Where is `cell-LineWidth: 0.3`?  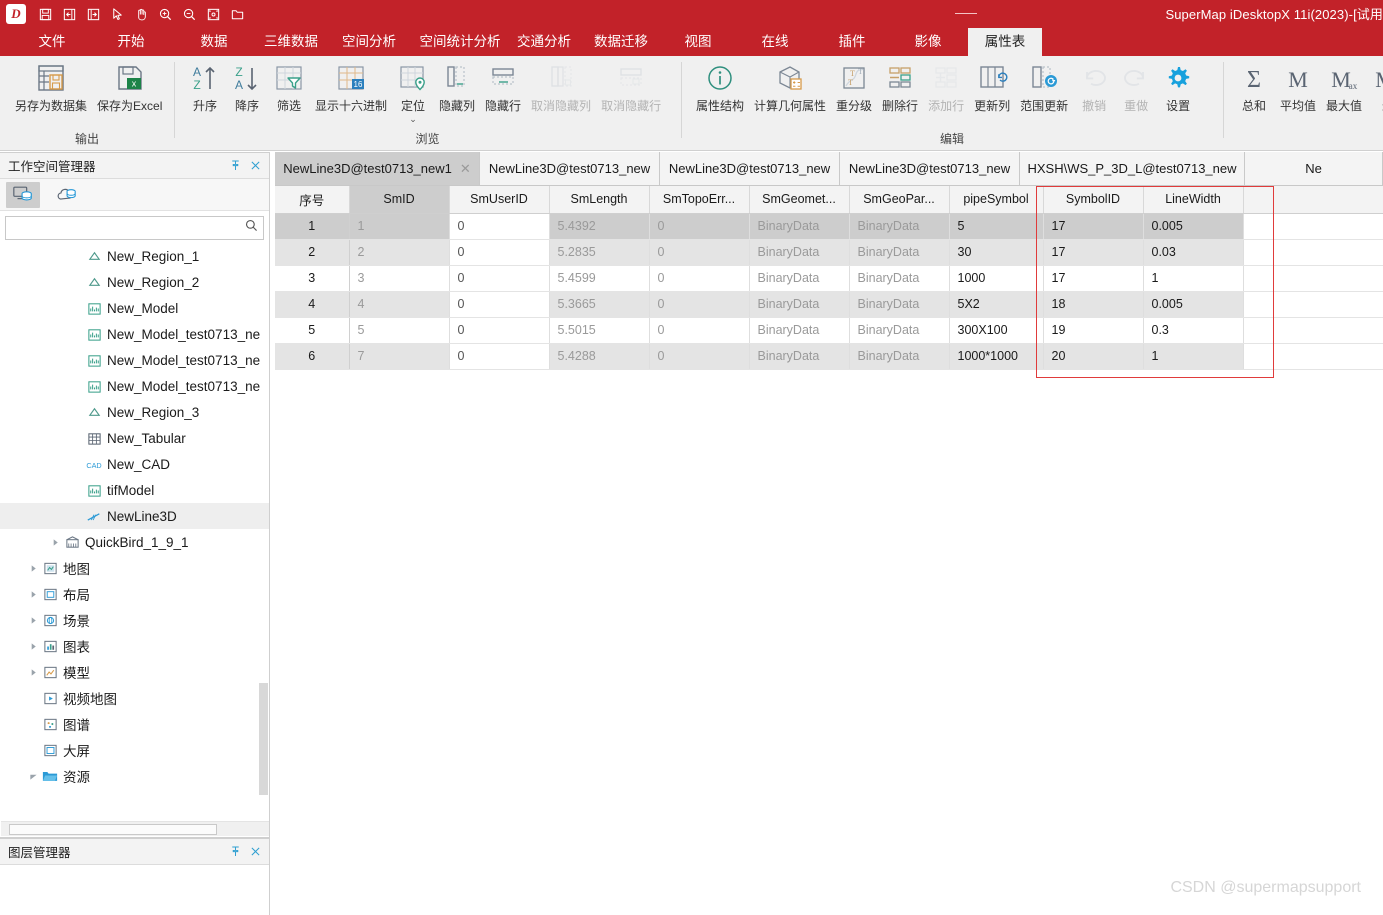 cell-LineWidth: 0.3 is located at coordinates (1193, 330).